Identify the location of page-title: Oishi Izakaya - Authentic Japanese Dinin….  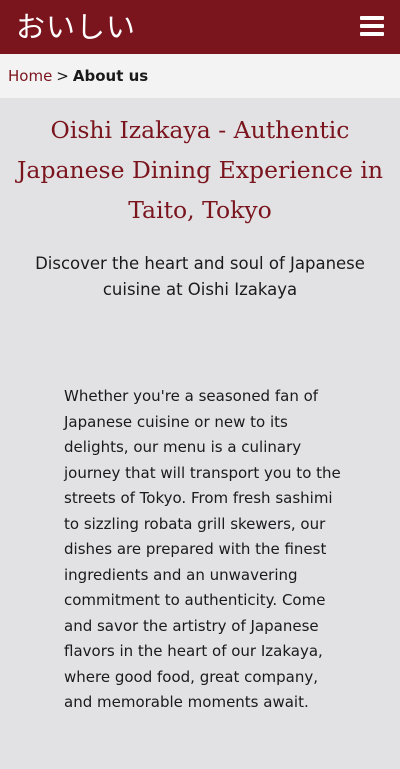
(200, 170).